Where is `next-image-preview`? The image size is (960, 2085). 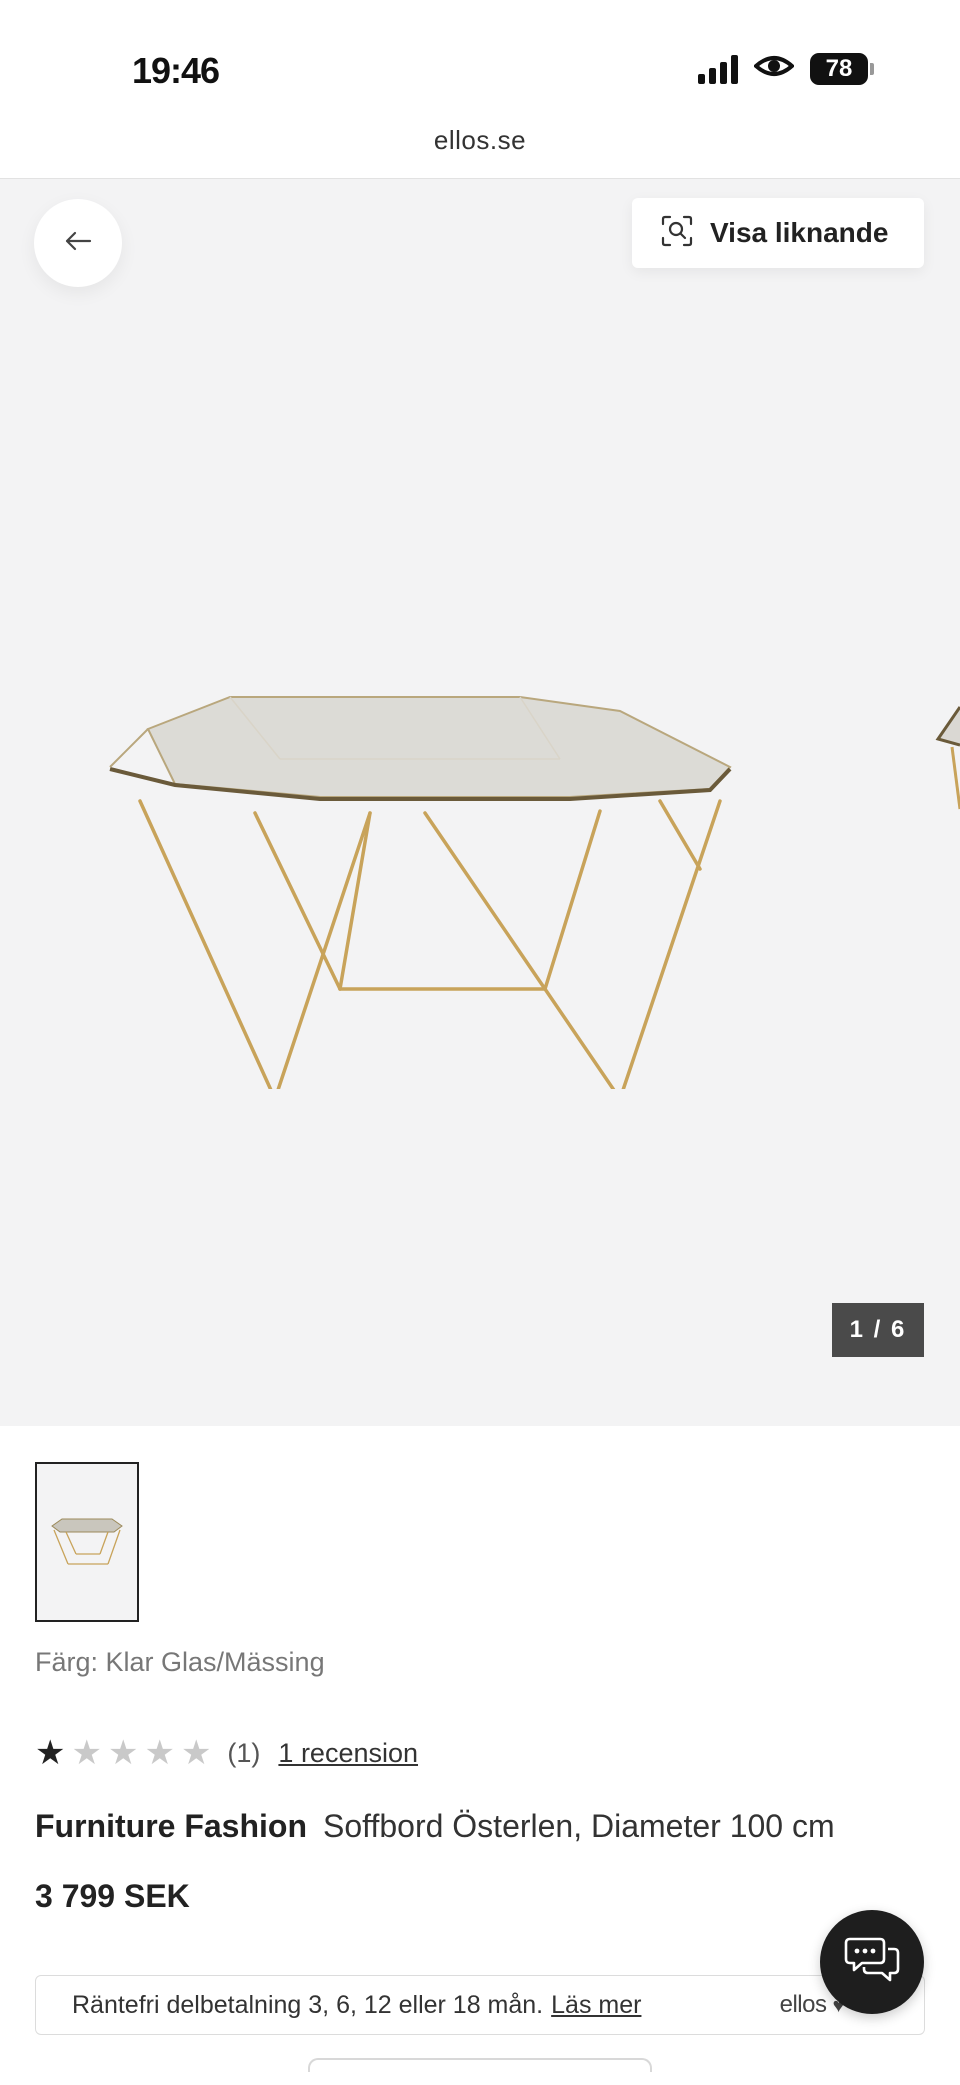
next-image-preview is located at coordinates (945, 761).